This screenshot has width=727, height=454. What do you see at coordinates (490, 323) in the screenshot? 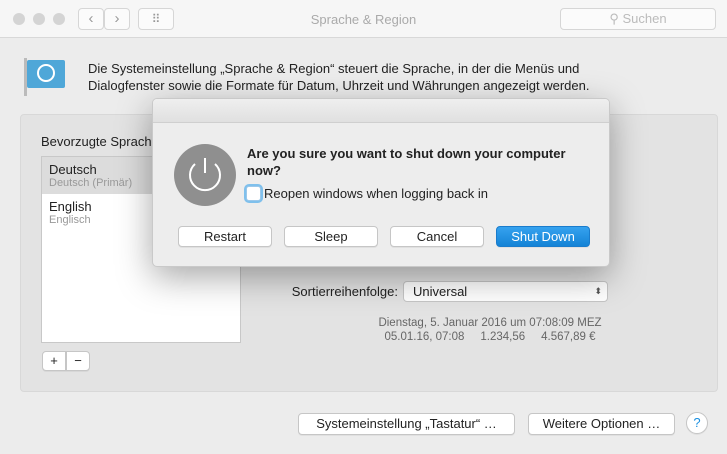
I see `preview-date-long: Dienstag, 5. Januar 2016 um 07:08:09 MEZ` at bounding box center [490, 323].